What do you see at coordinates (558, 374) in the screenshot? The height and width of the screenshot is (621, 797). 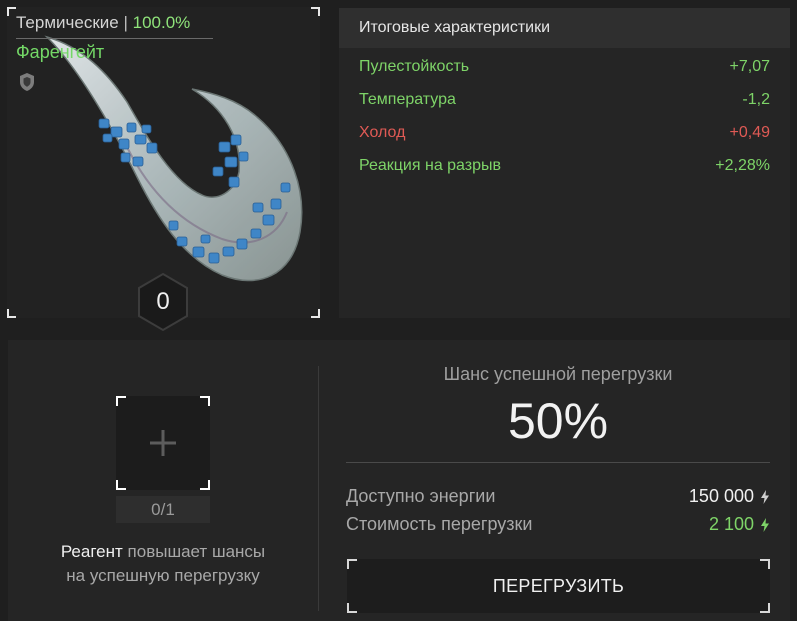 I see `chance-label: Шанс успешной перегрузки` at bounding box center [558, 374].